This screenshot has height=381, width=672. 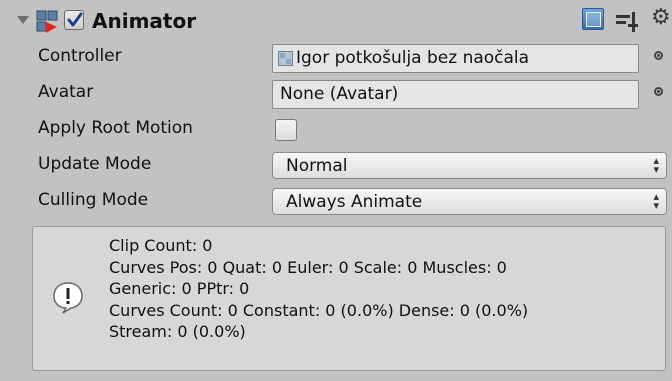 I want to click on controller-row: Controller Igor potkošulja bez naočala, so click(x=336, y=58).